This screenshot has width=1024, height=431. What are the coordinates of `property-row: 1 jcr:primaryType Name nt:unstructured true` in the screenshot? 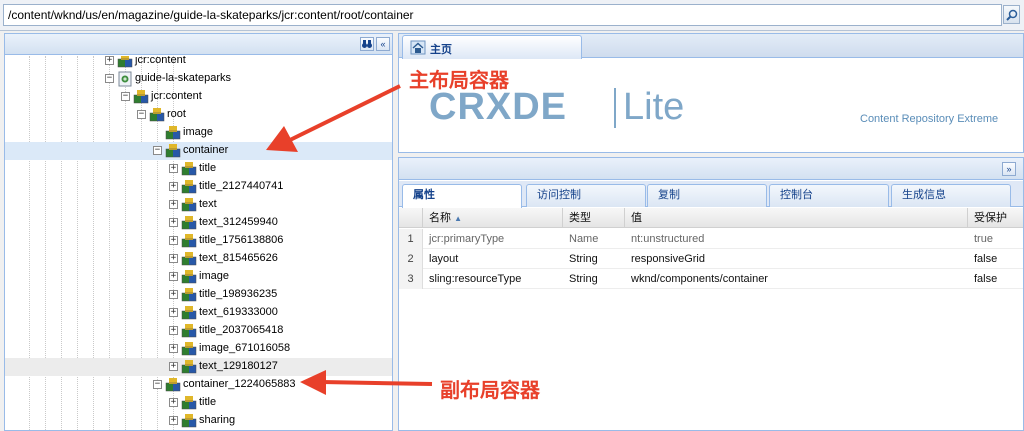 It's located at (711, 239).